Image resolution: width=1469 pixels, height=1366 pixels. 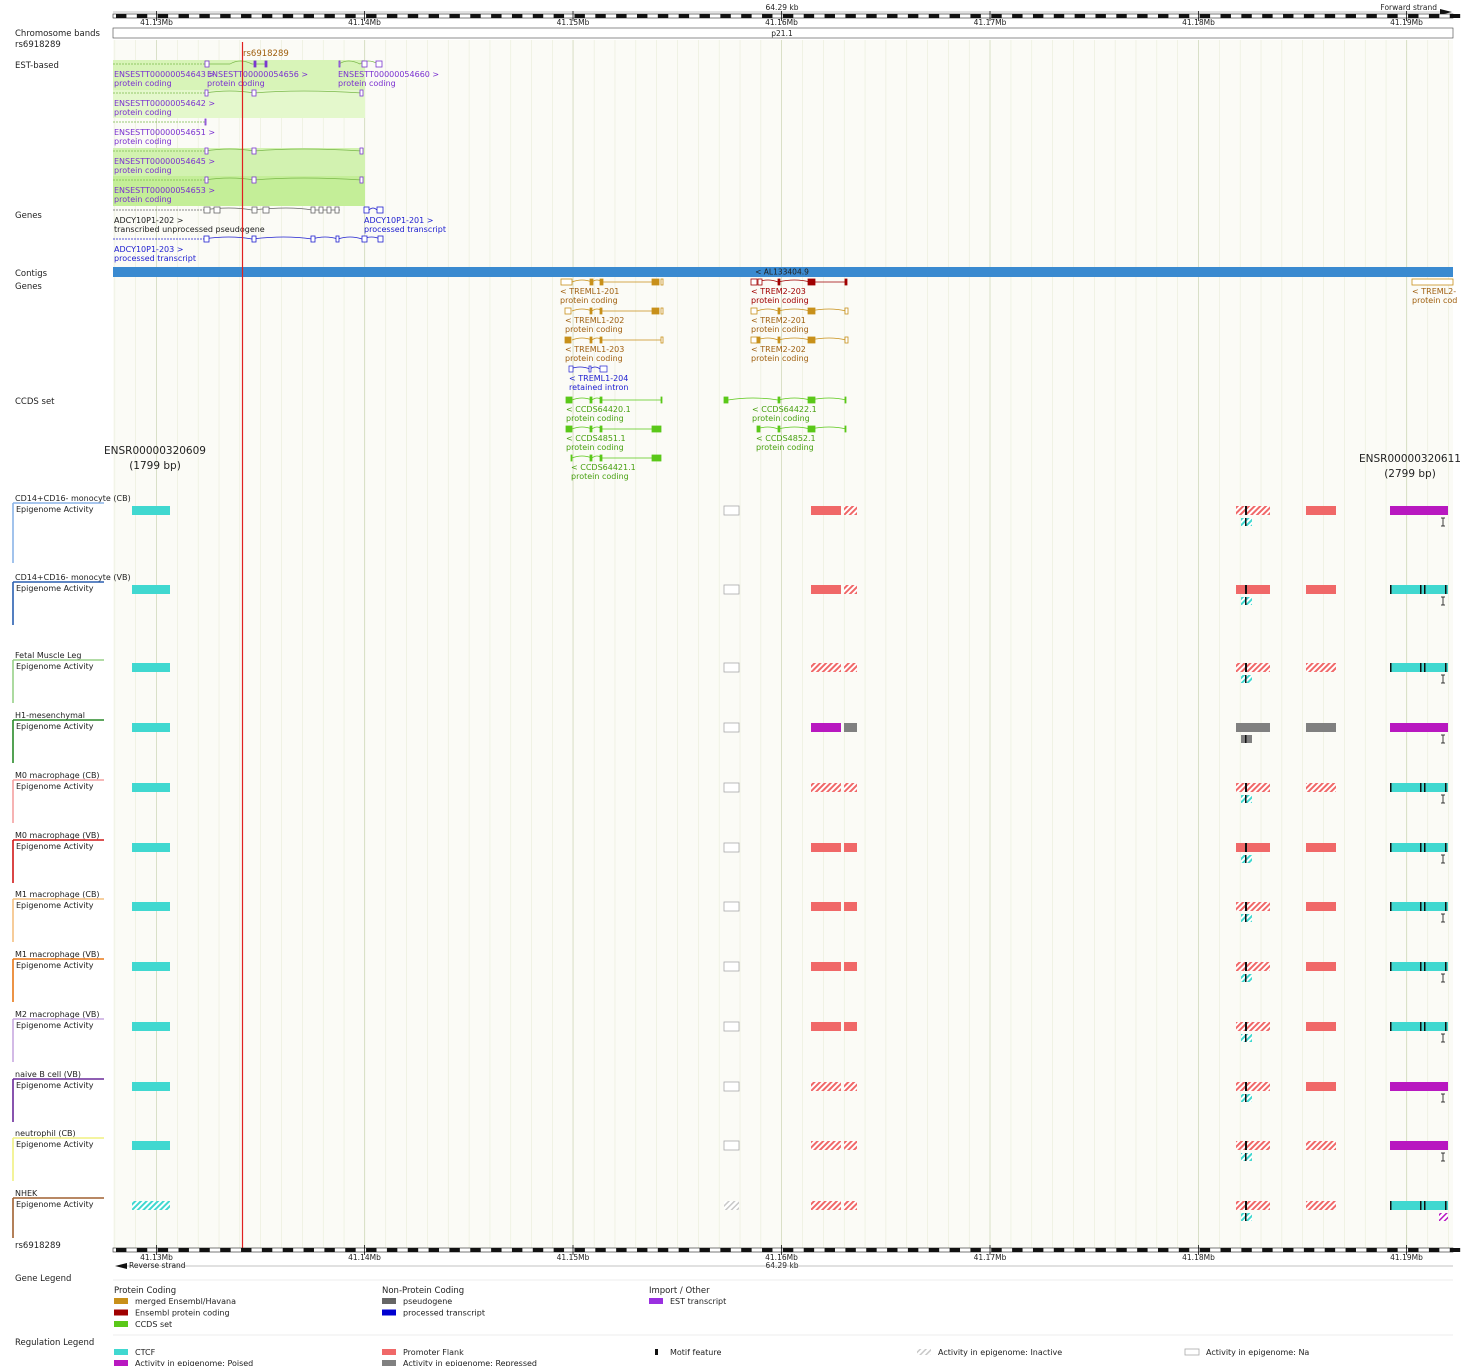 I want to click on est-label-name: ENSESTT00000054643 >, so click(x=164, y=74).